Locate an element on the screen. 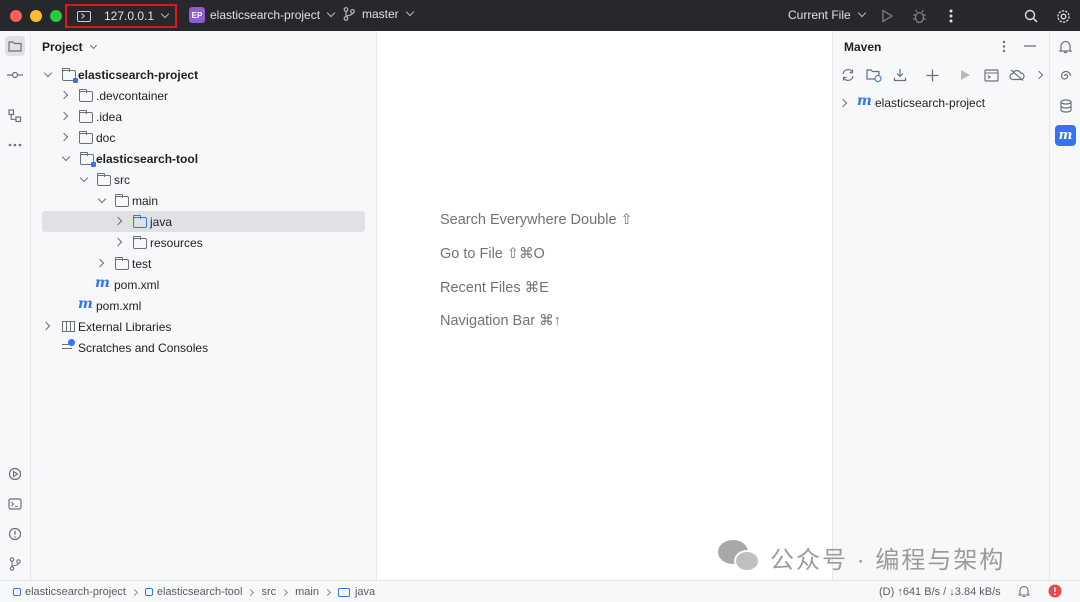  tree-node-main: main is located at coordinates (204, 200).